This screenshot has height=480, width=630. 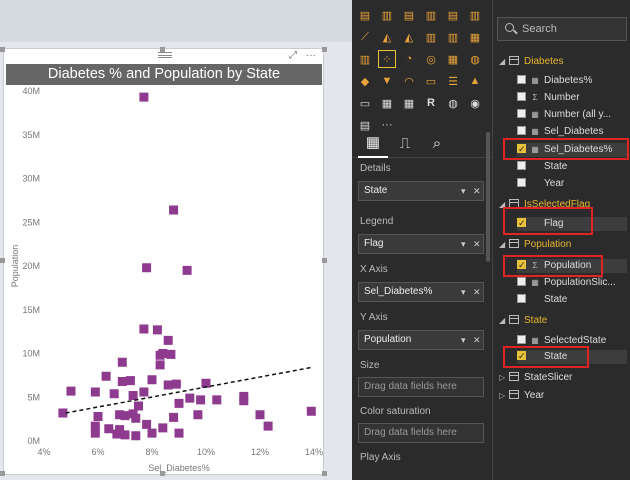 What do you see at coordinates (453, 59) in the screenshot?
I see `treemap-icon: ▦` at bounding box center [453, 59].